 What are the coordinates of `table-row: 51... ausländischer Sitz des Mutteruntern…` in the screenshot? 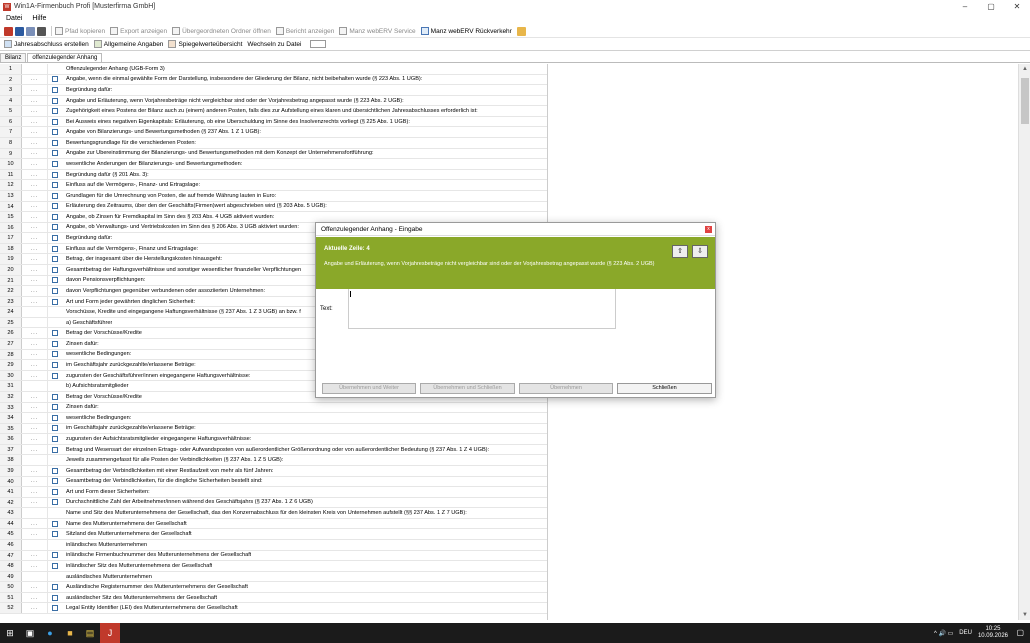 It's located at (273, 598).